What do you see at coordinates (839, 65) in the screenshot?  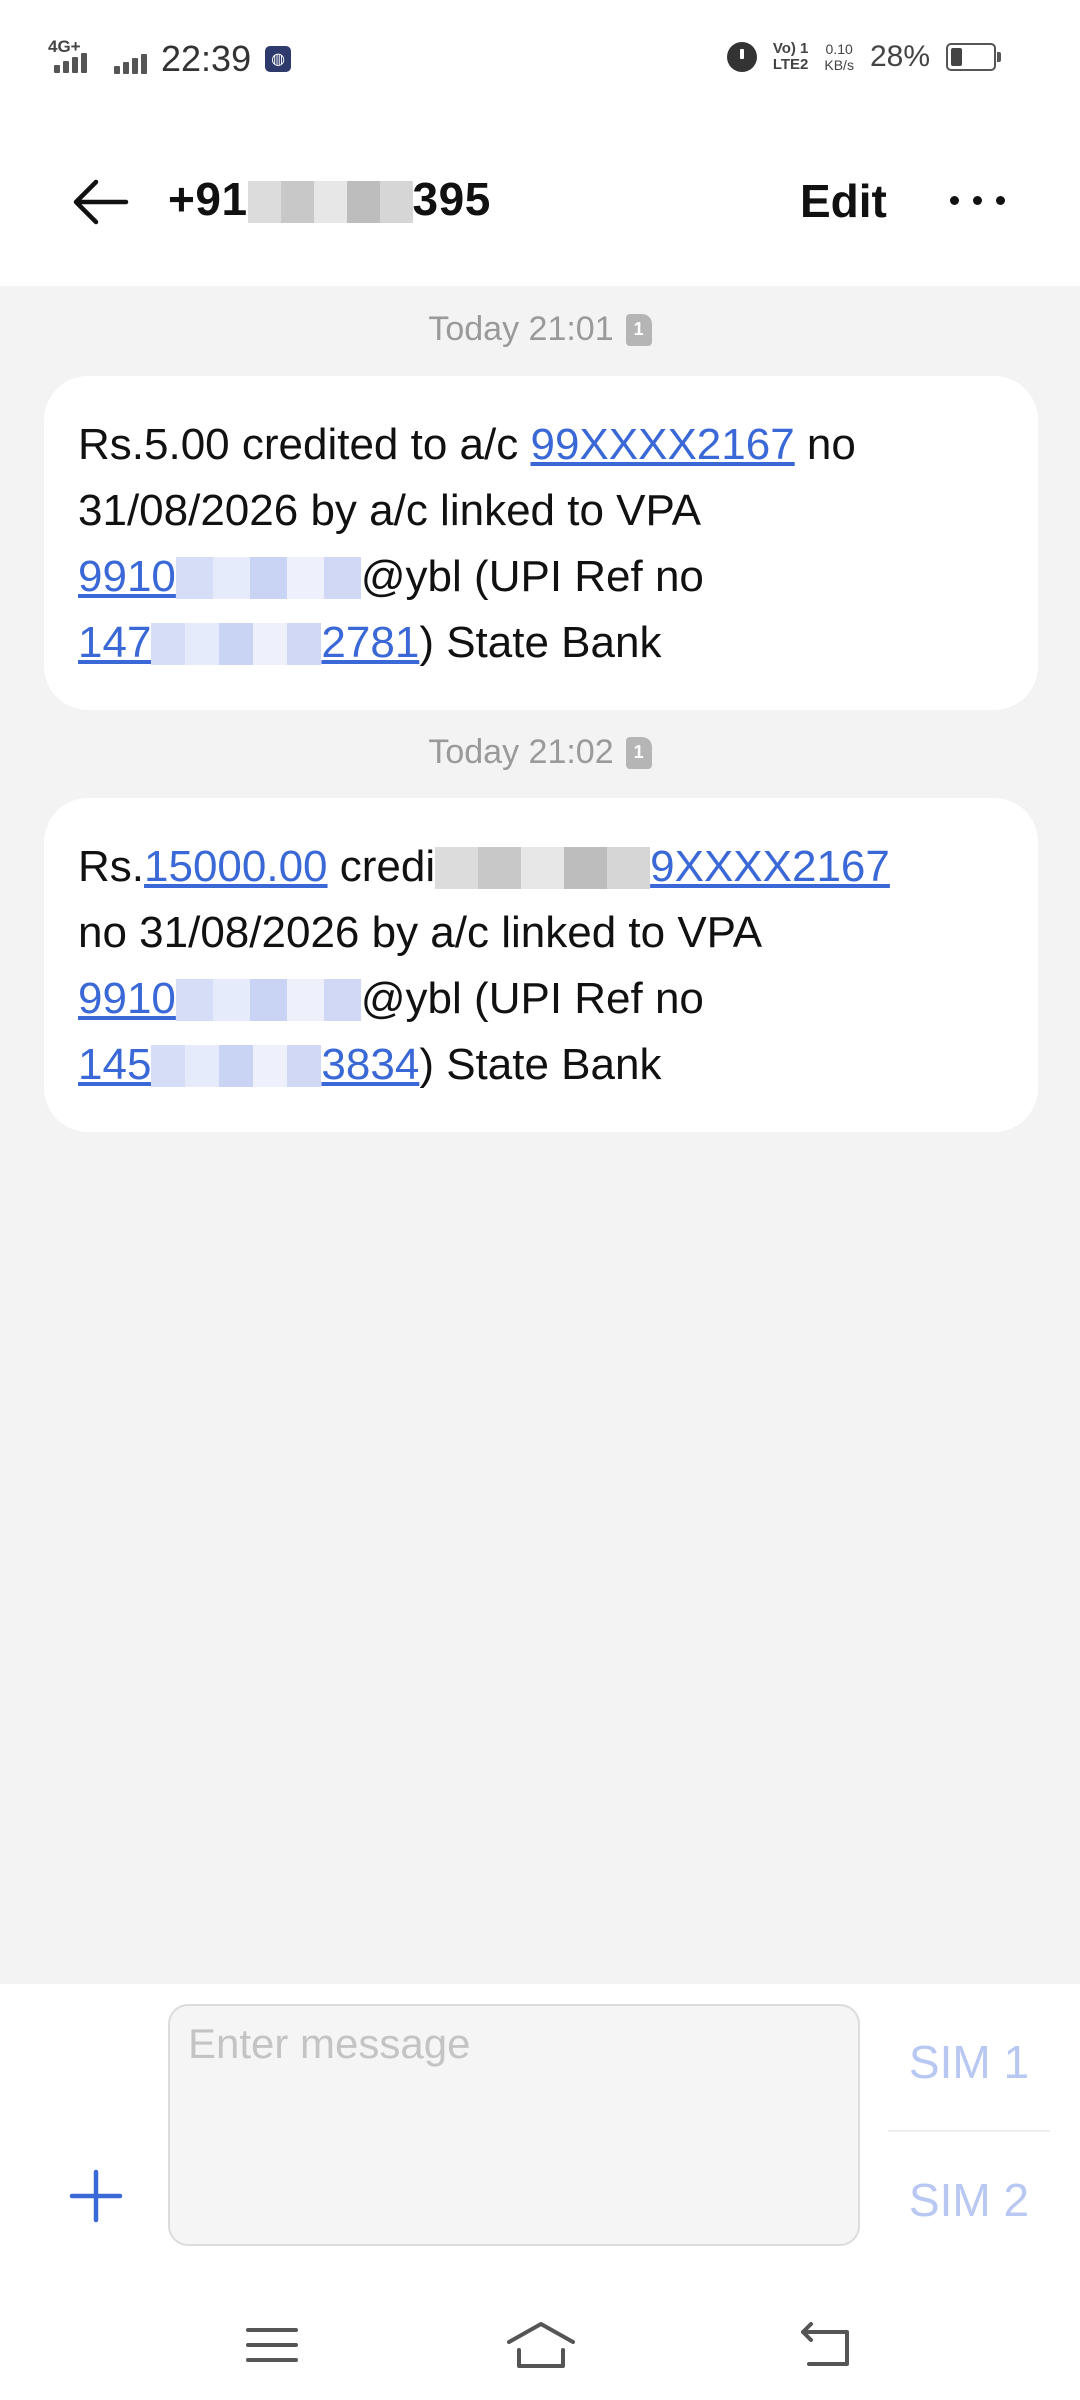 I see `speed-unit: KB/s` at bounding box center [839, 65].